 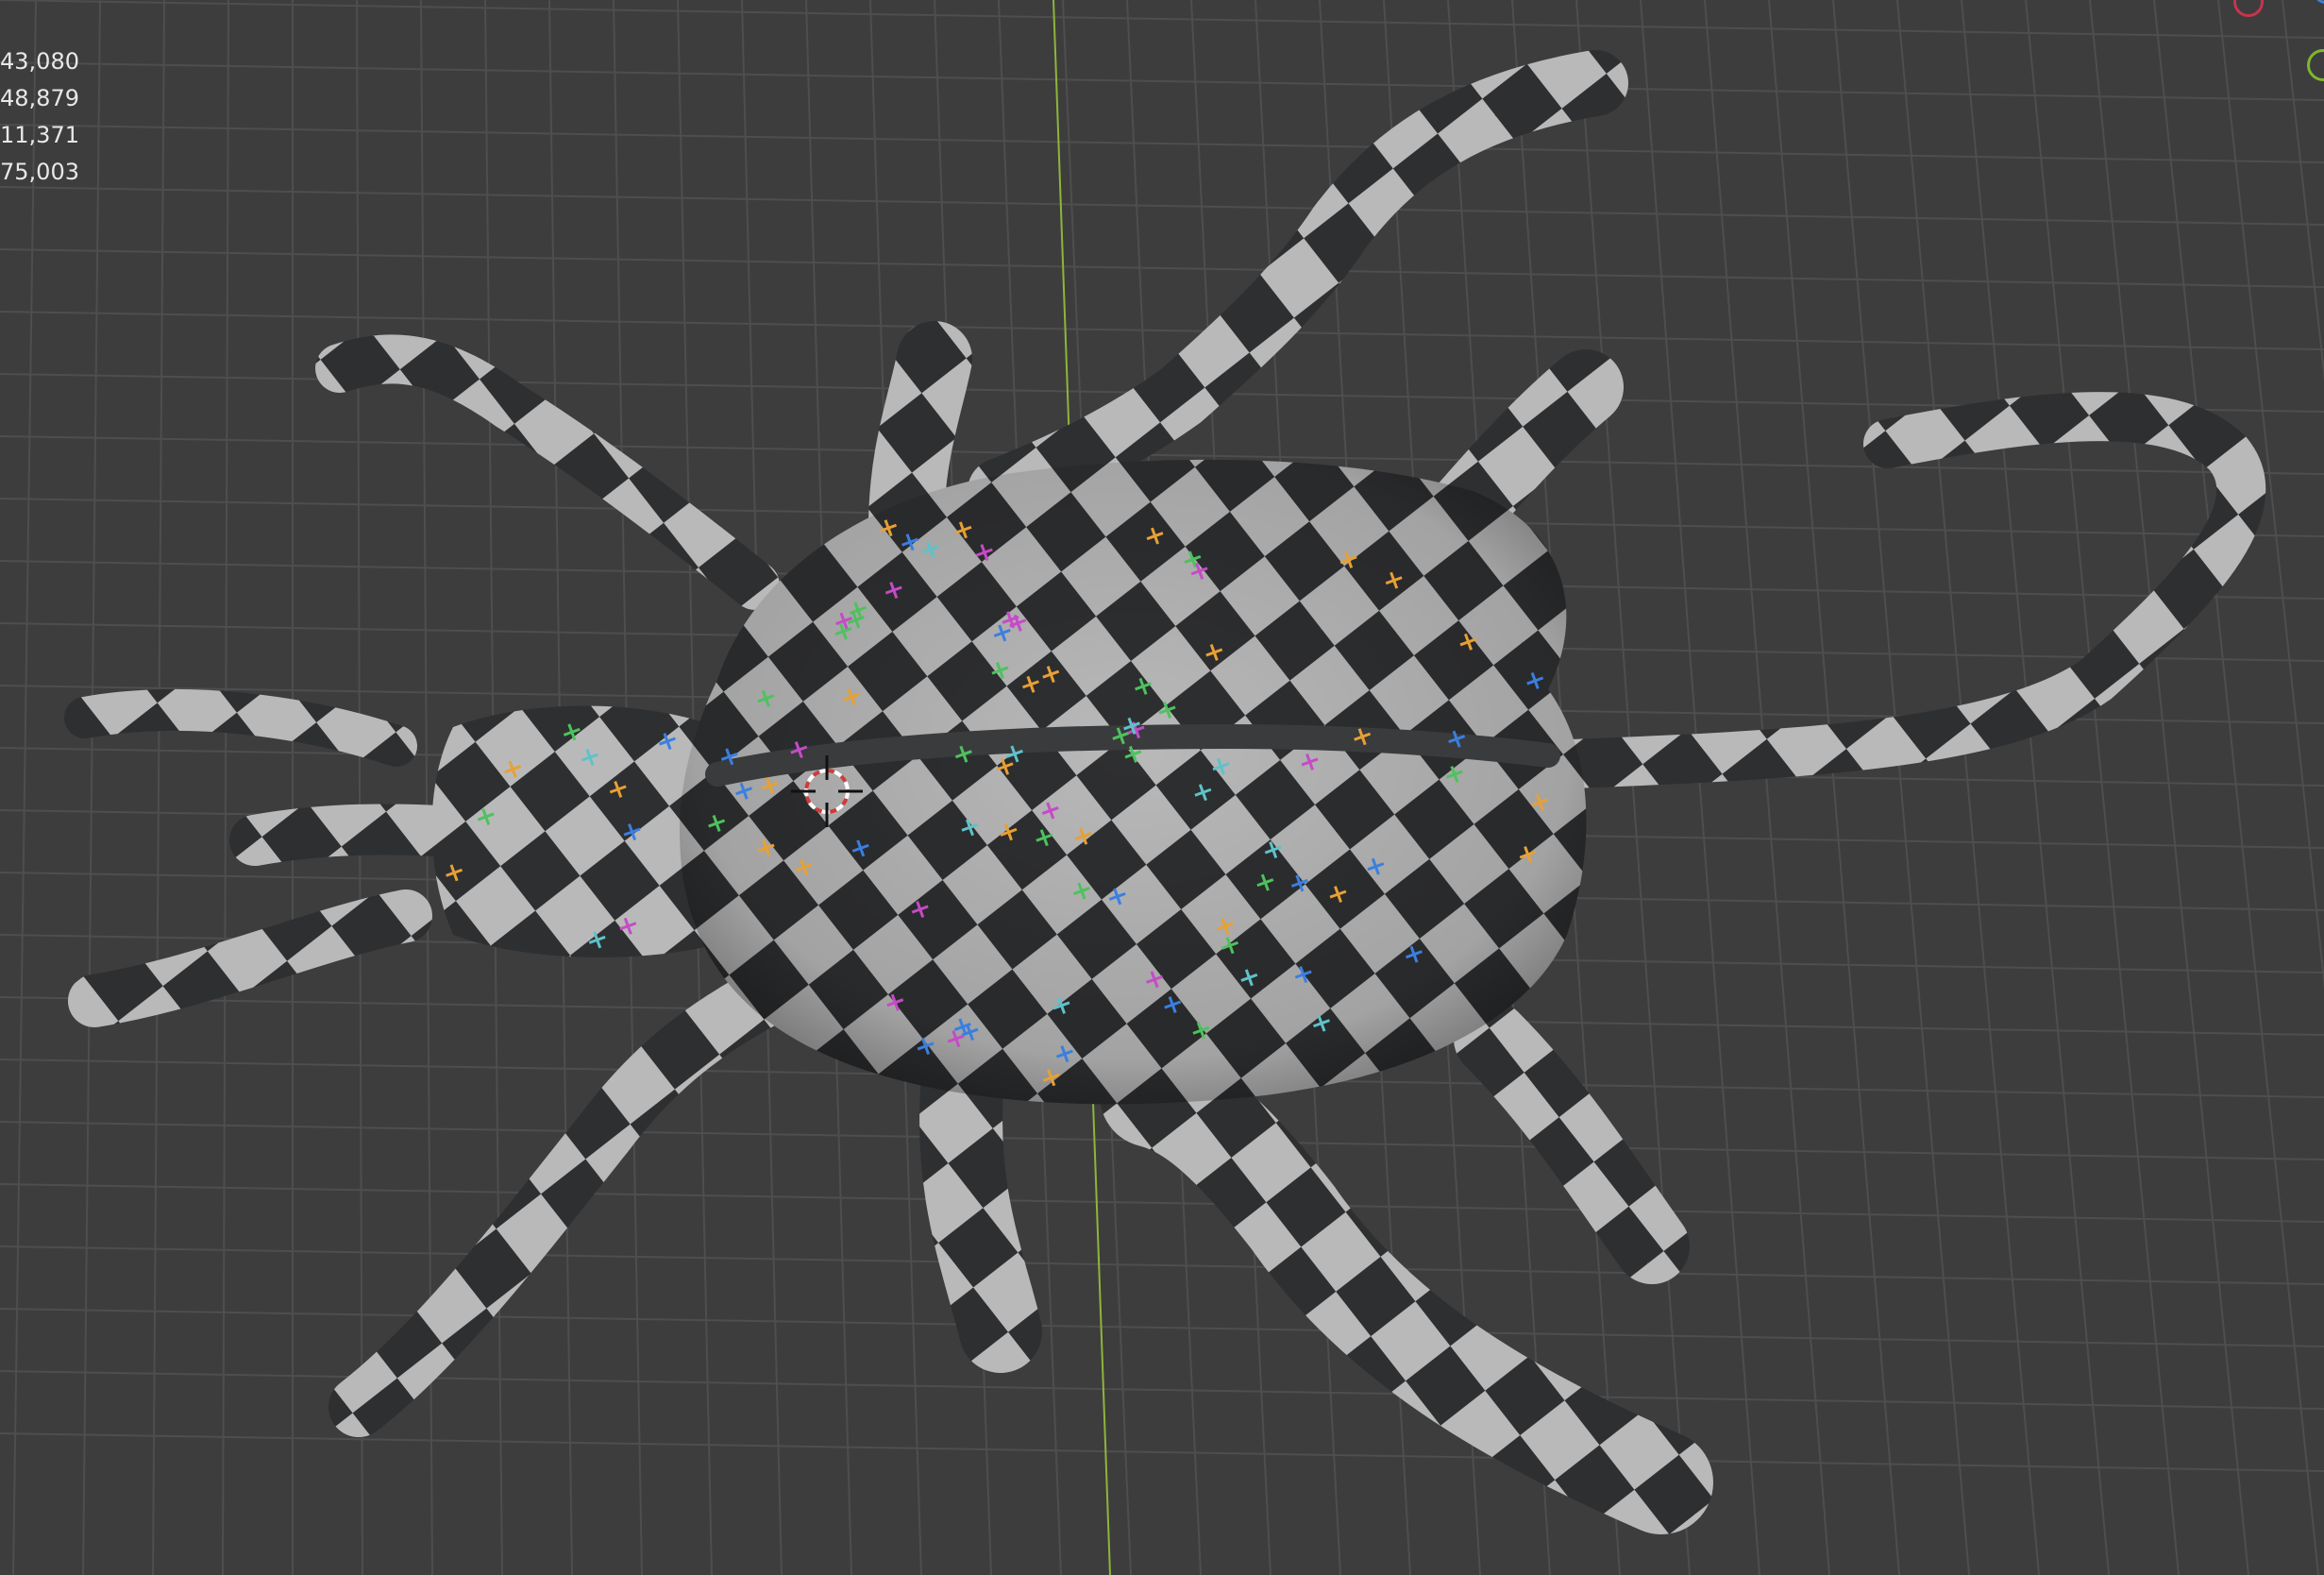 What do you see at coordinates (39, 172) in the screenshot?
I see `stat-faces: 75,003` at bounding box center [39, 172].